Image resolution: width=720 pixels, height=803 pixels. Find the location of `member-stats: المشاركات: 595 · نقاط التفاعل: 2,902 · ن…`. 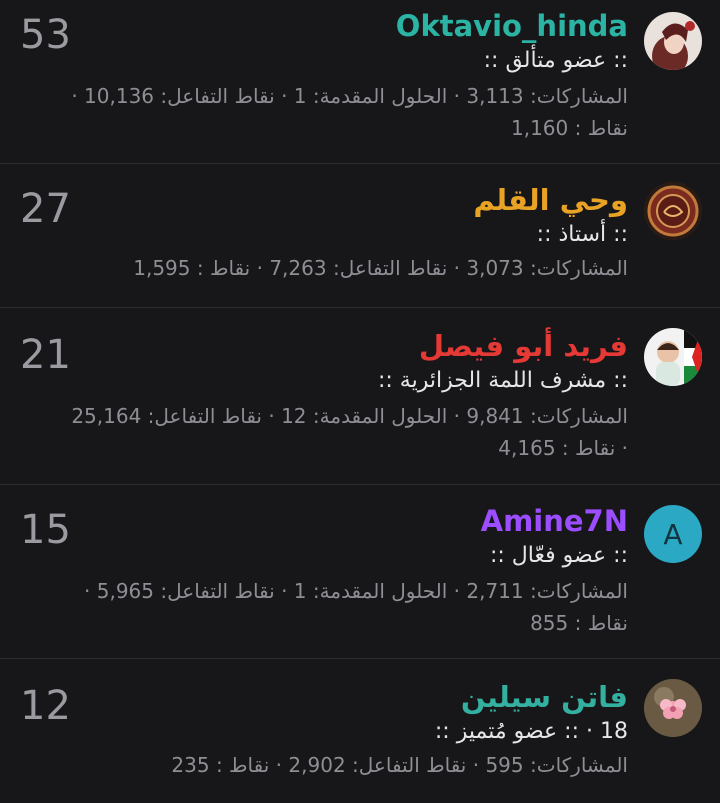

member-stats: المشاركات: 595 · نقاط التفاعل: 2,902 · ن… is located at coordinates (399, 765).